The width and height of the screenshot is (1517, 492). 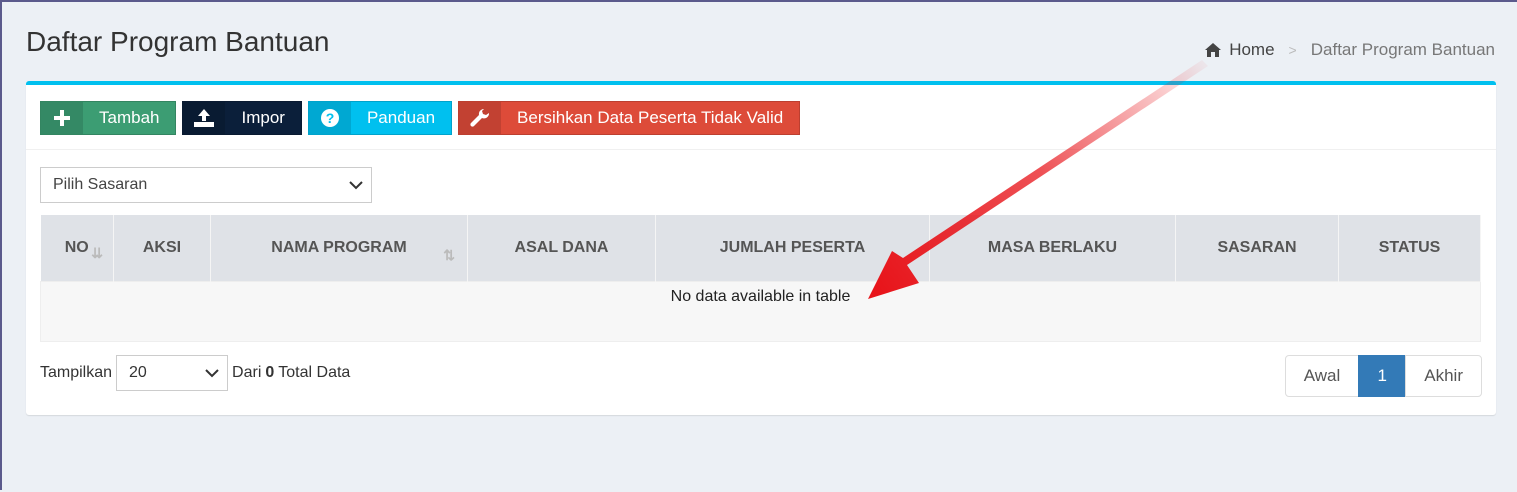 I want to click on pagination-last: Akhir, so click(x=1443, y=376).